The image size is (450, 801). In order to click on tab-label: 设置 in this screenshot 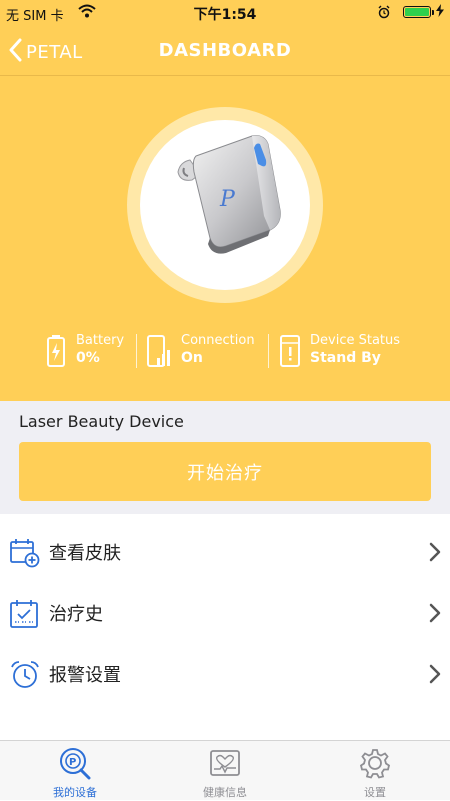, I will do `click(375, 792)`.